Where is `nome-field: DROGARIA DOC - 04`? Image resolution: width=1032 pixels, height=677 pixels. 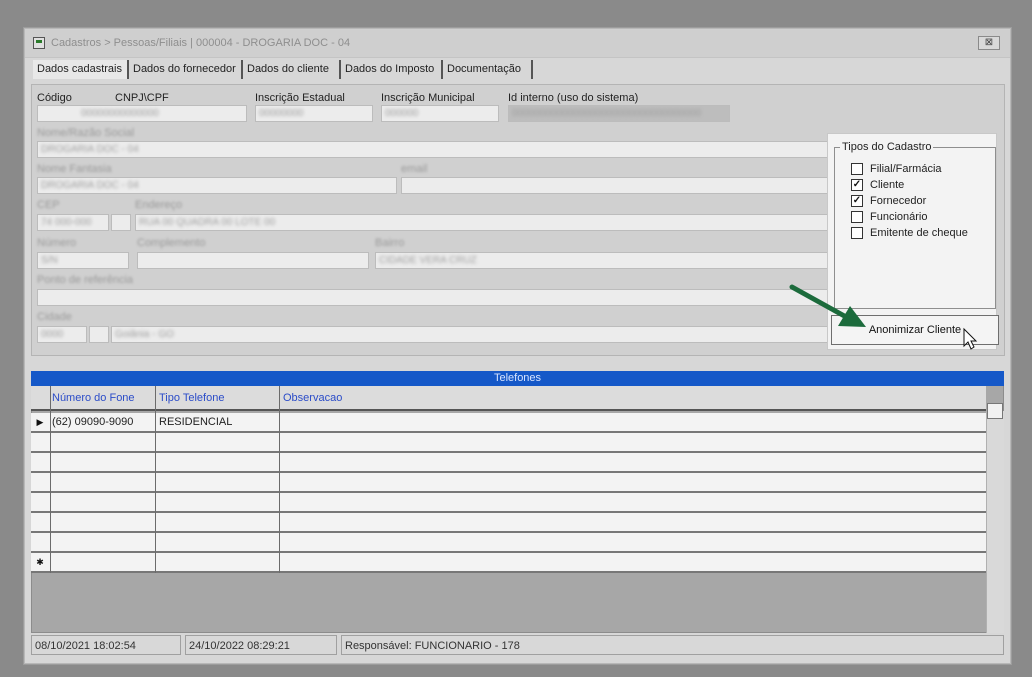
nome-field: DROGARIA DOC - 04 is located at coordinates (433, 149).